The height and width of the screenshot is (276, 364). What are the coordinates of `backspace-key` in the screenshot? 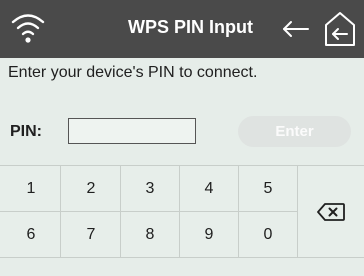 It's located at (331, 211).